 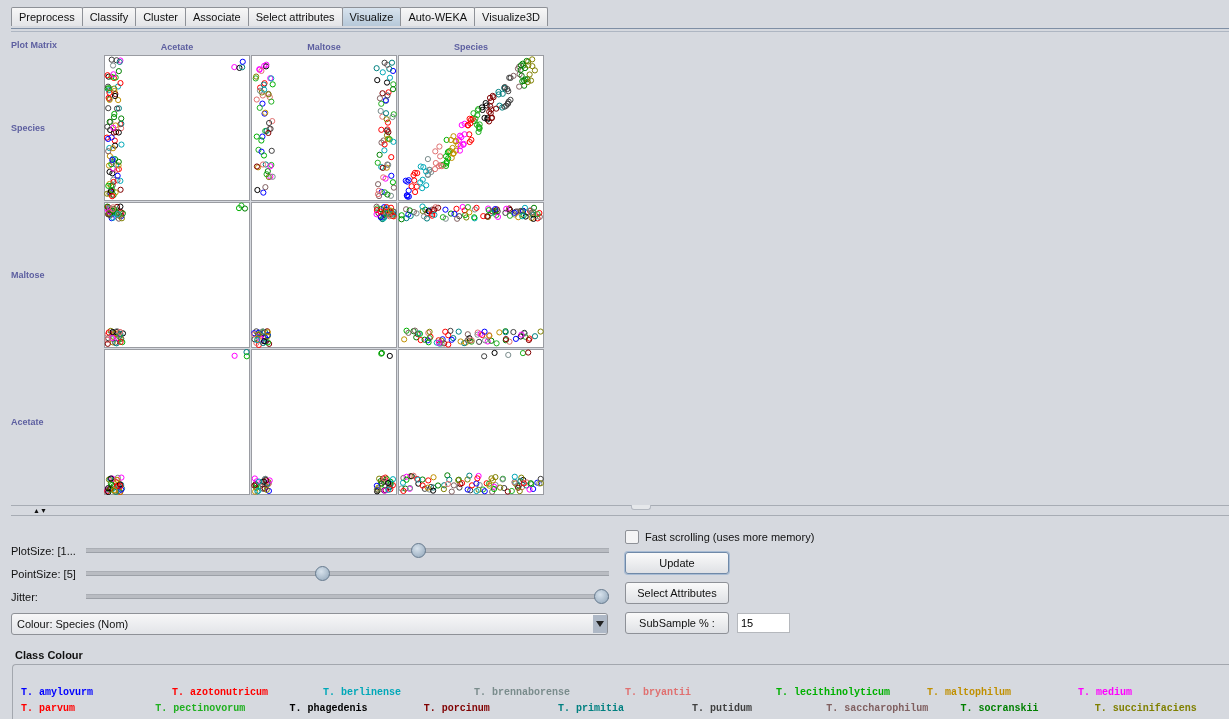 I want to click on splitter-handle, so click(x=641, y=507).